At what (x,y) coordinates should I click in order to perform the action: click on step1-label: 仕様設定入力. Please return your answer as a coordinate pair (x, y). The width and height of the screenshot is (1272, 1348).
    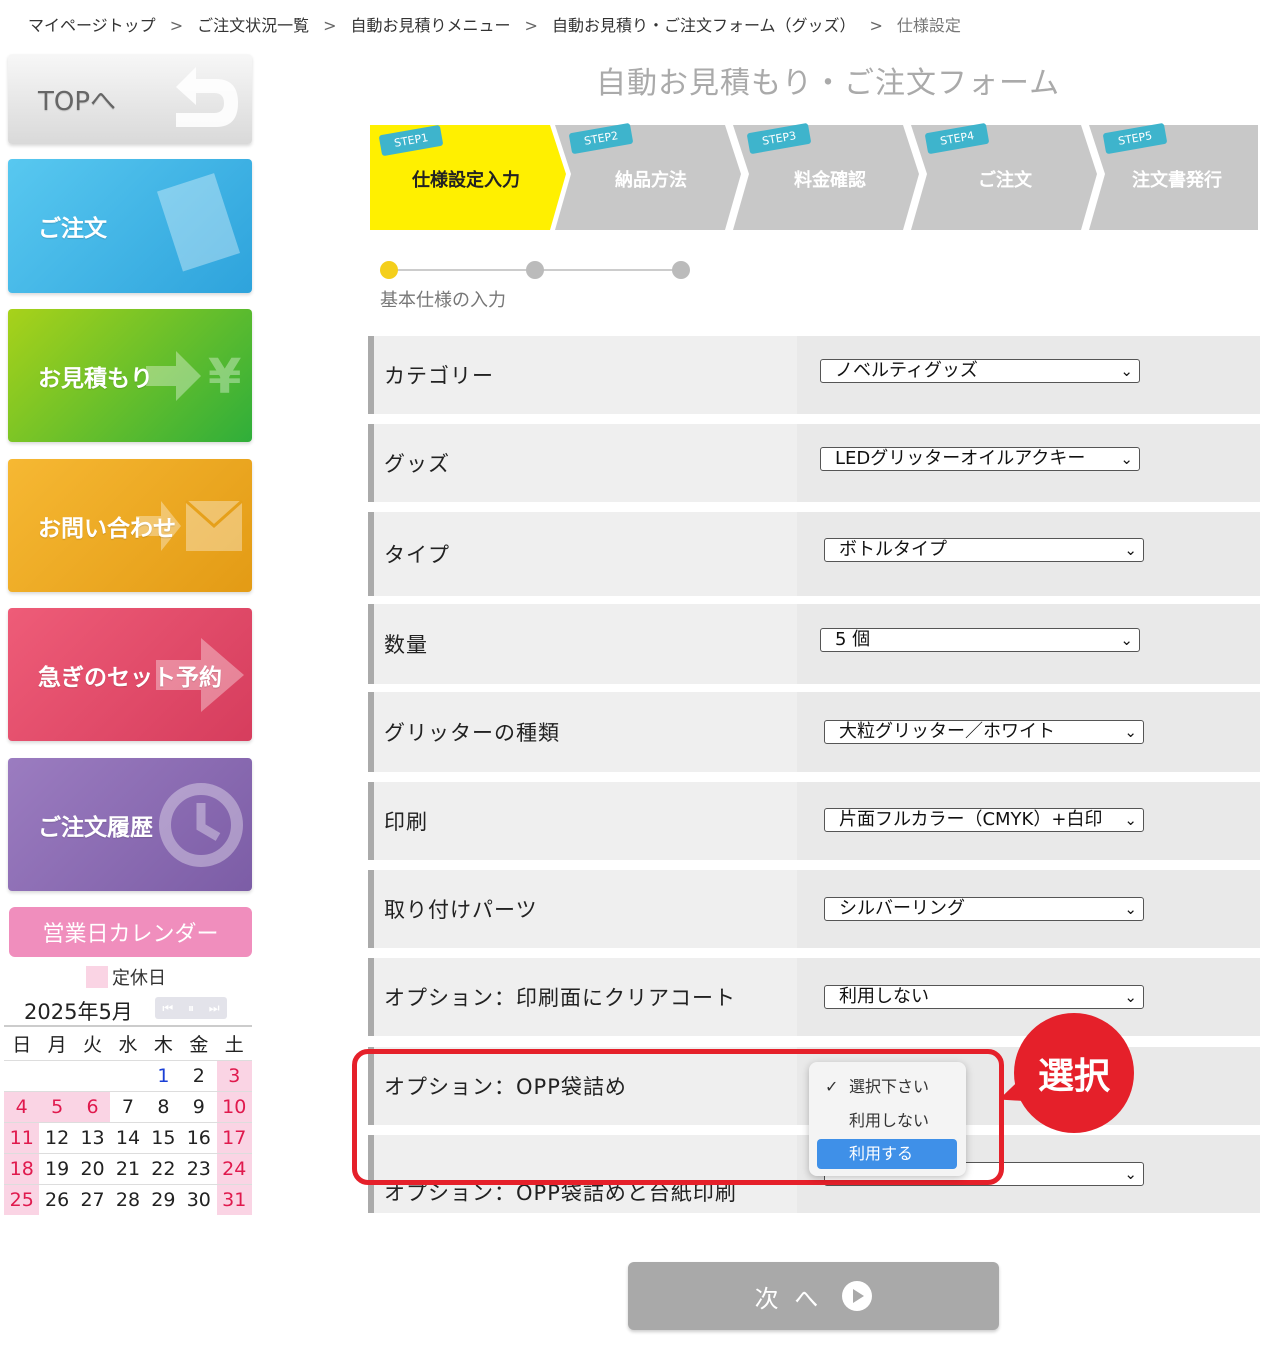
    Looking at the image, I should click on (466, 180).